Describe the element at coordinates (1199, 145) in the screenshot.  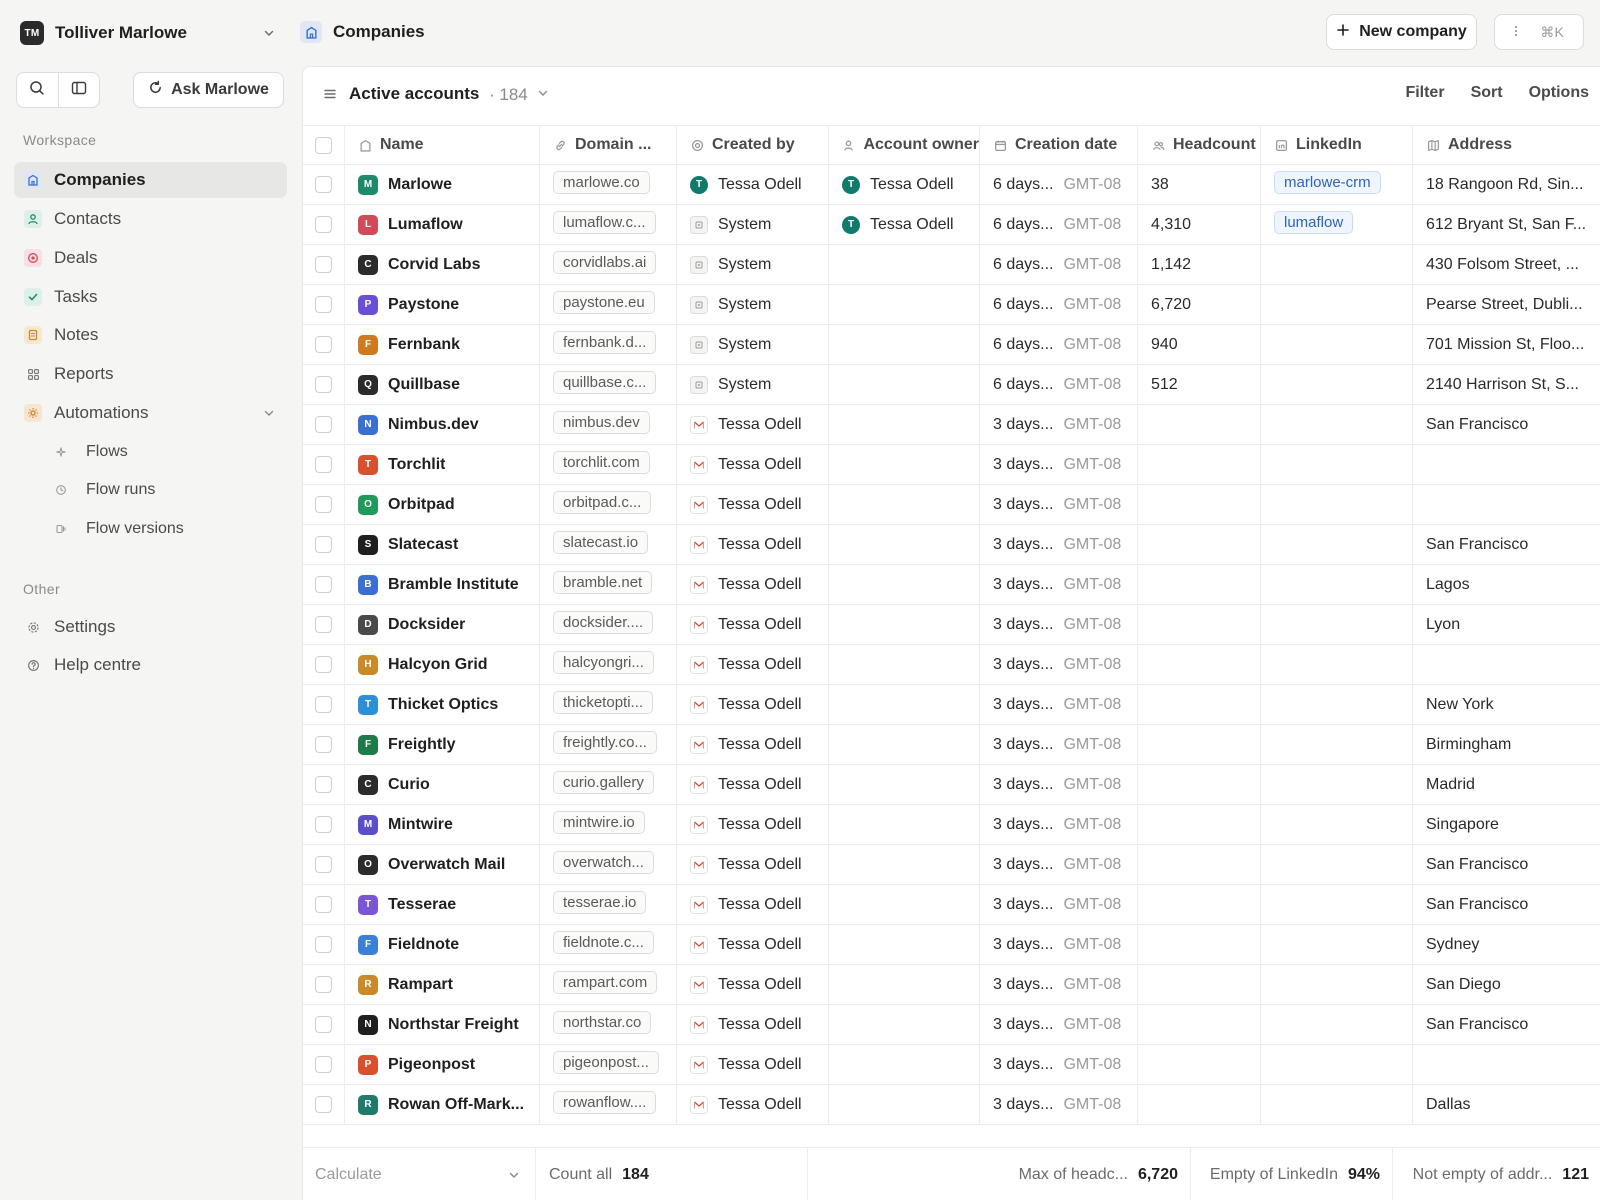
I see `column-header-headcount: Headcount` at that location.